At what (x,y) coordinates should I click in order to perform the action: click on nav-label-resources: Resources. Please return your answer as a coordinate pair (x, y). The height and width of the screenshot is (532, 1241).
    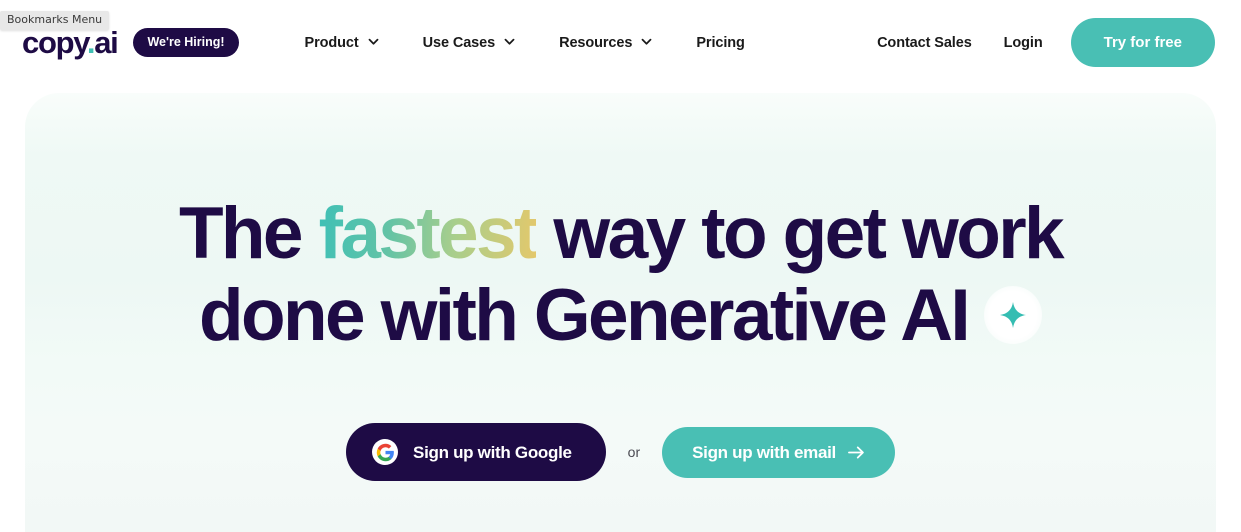
    Looking at the image, I should click on (596, 42).